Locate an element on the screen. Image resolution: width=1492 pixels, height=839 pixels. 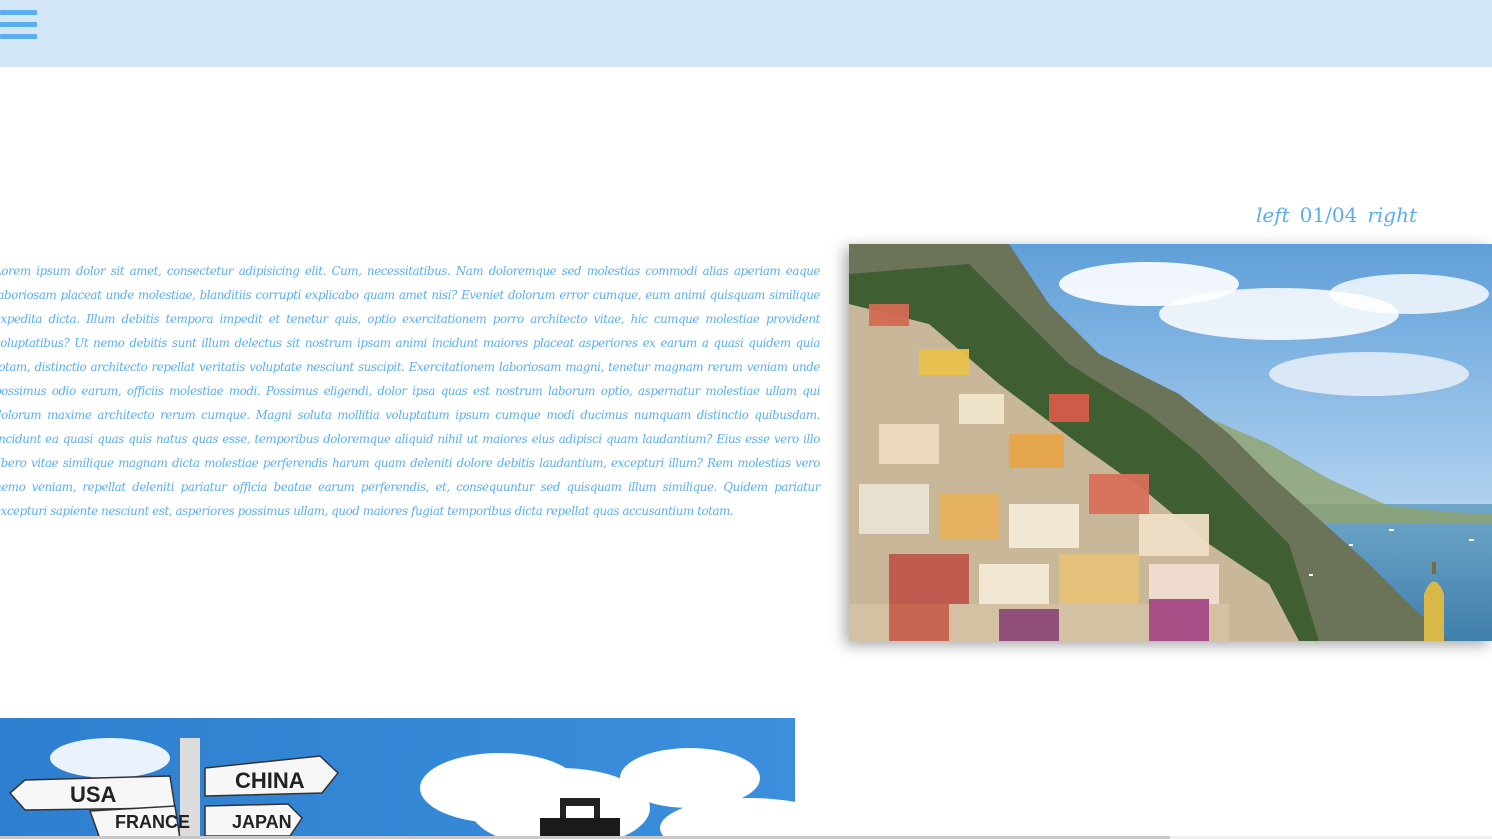
slide-counter: 01/04 is located at coordinates (1328, 215).